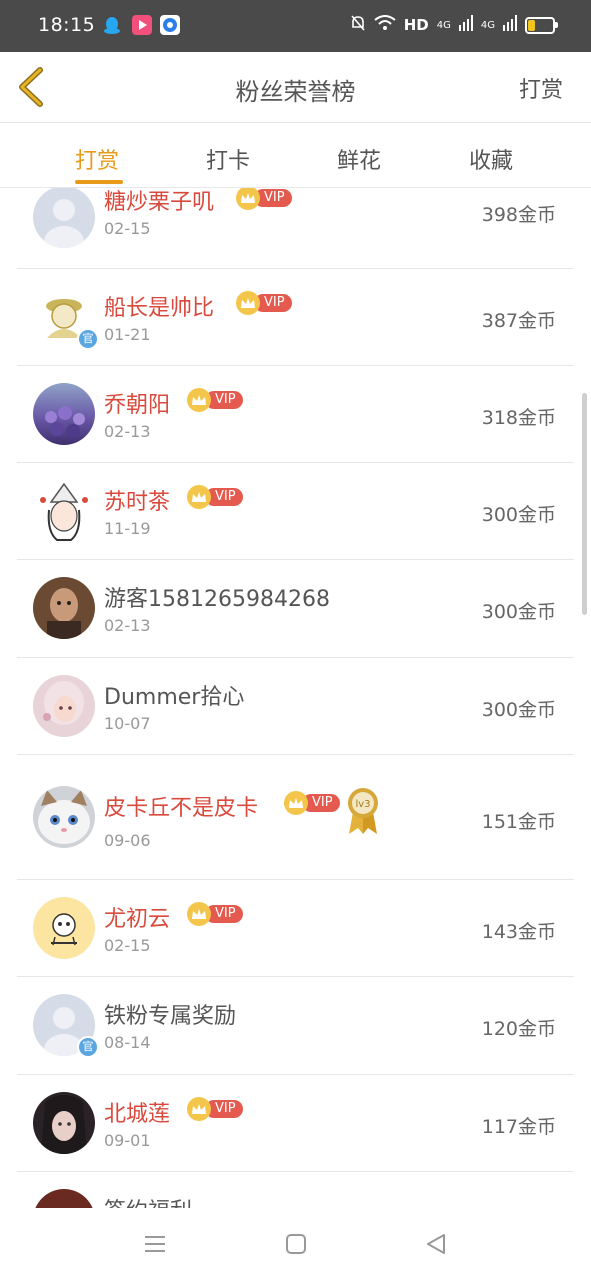 The width and height of the screenshot is (591, 1280). What do you see at coordinates (127, 840) in the screenshot?
I see `date-label: 09-06` at bounding box center [127, 840].